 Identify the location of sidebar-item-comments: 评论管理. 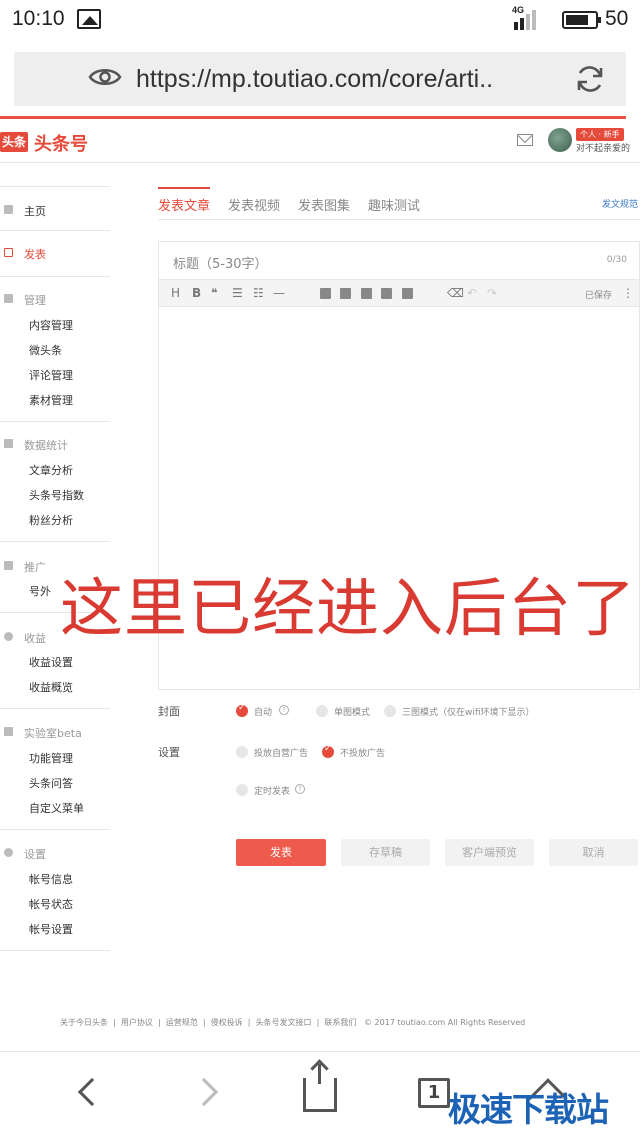
(51, 375).